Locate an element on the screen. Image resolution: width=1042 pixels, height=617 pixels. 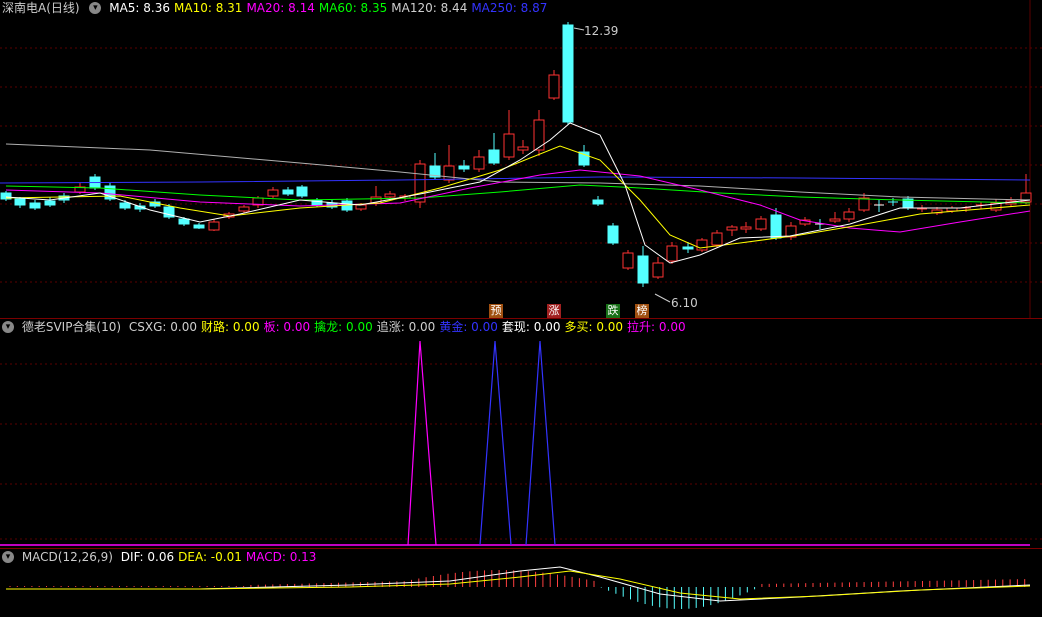
macd-title: MACD(12,26,9) is located at coordinates (67, 557).